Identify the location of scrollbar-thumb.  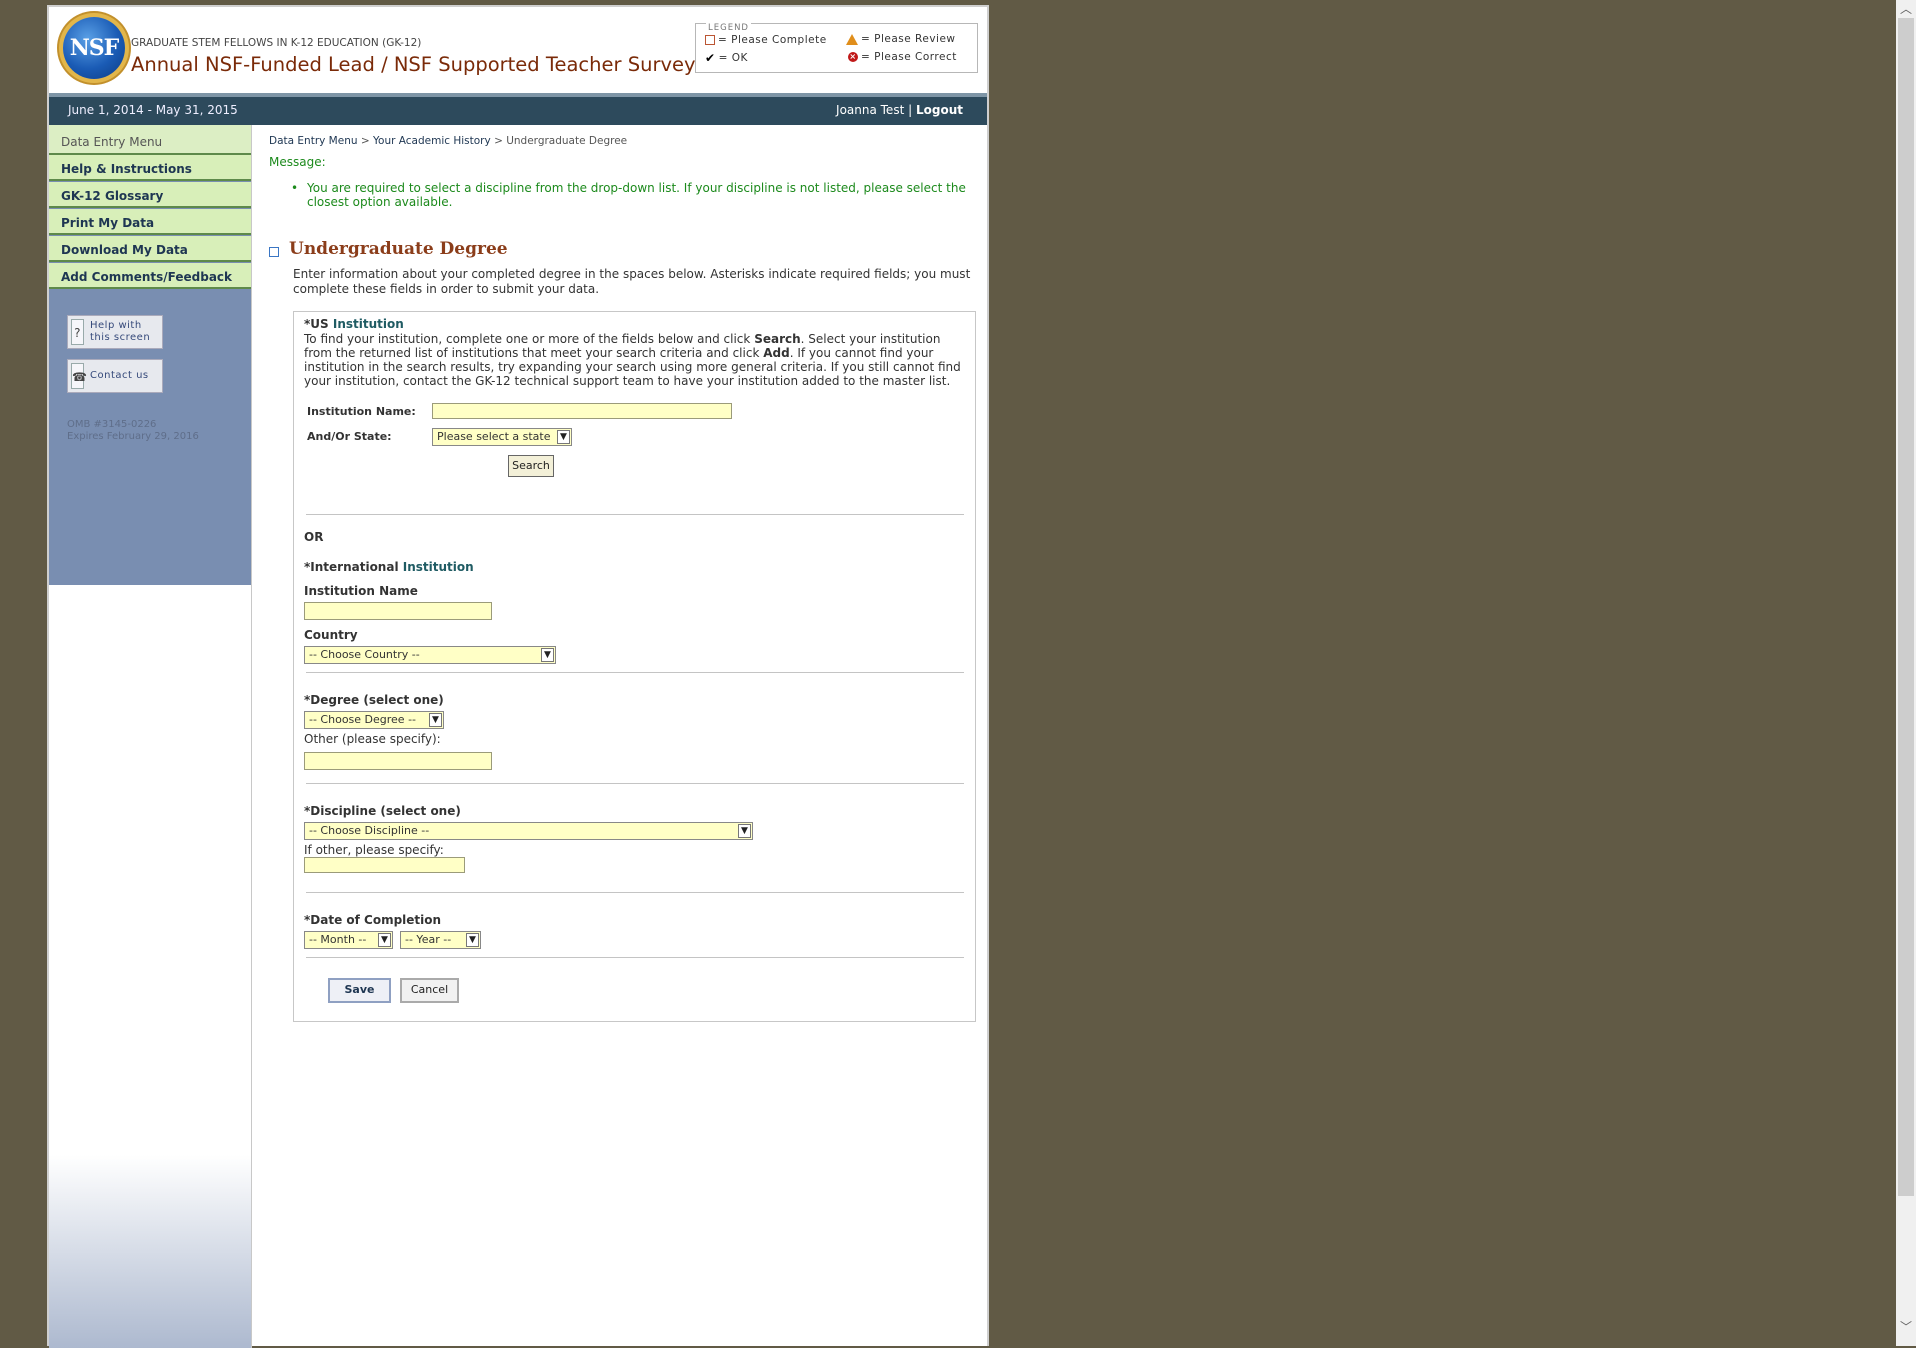
(1906, 607).